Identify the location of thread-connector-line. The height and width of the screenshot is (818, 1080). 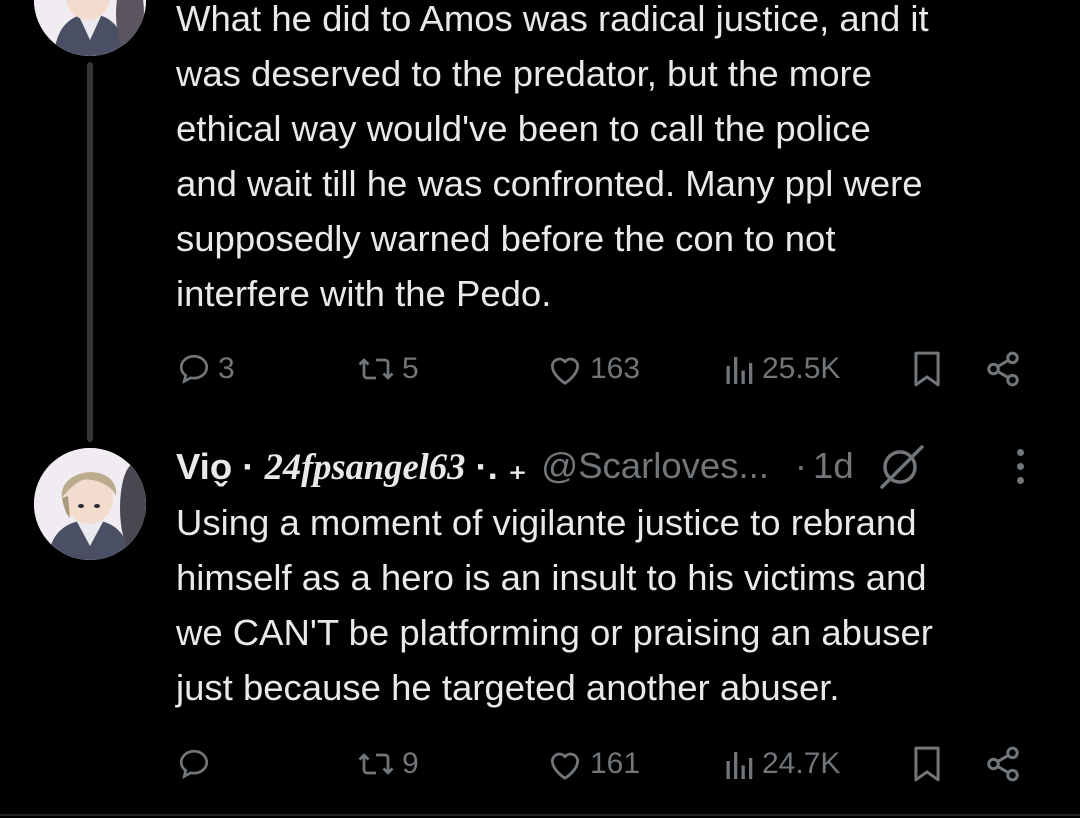
(90, 252).